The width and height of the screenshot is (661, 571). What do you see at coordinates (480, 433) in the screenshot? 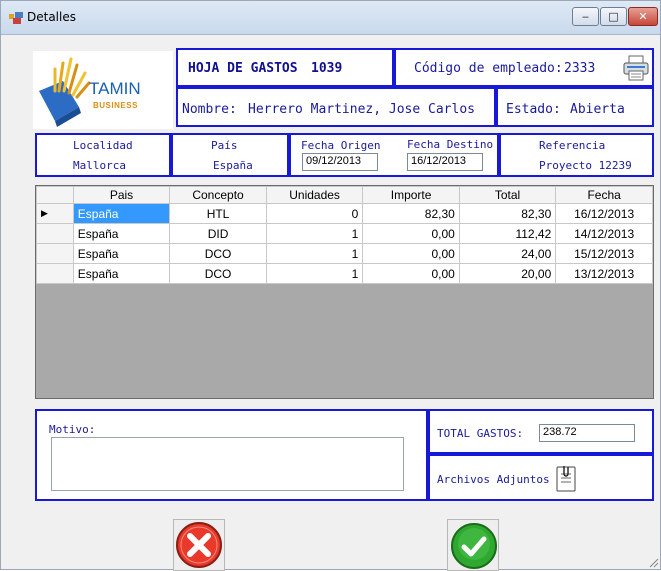
I see `total-label: TOTAL GASTOS:` at bounding box center [480, 433].